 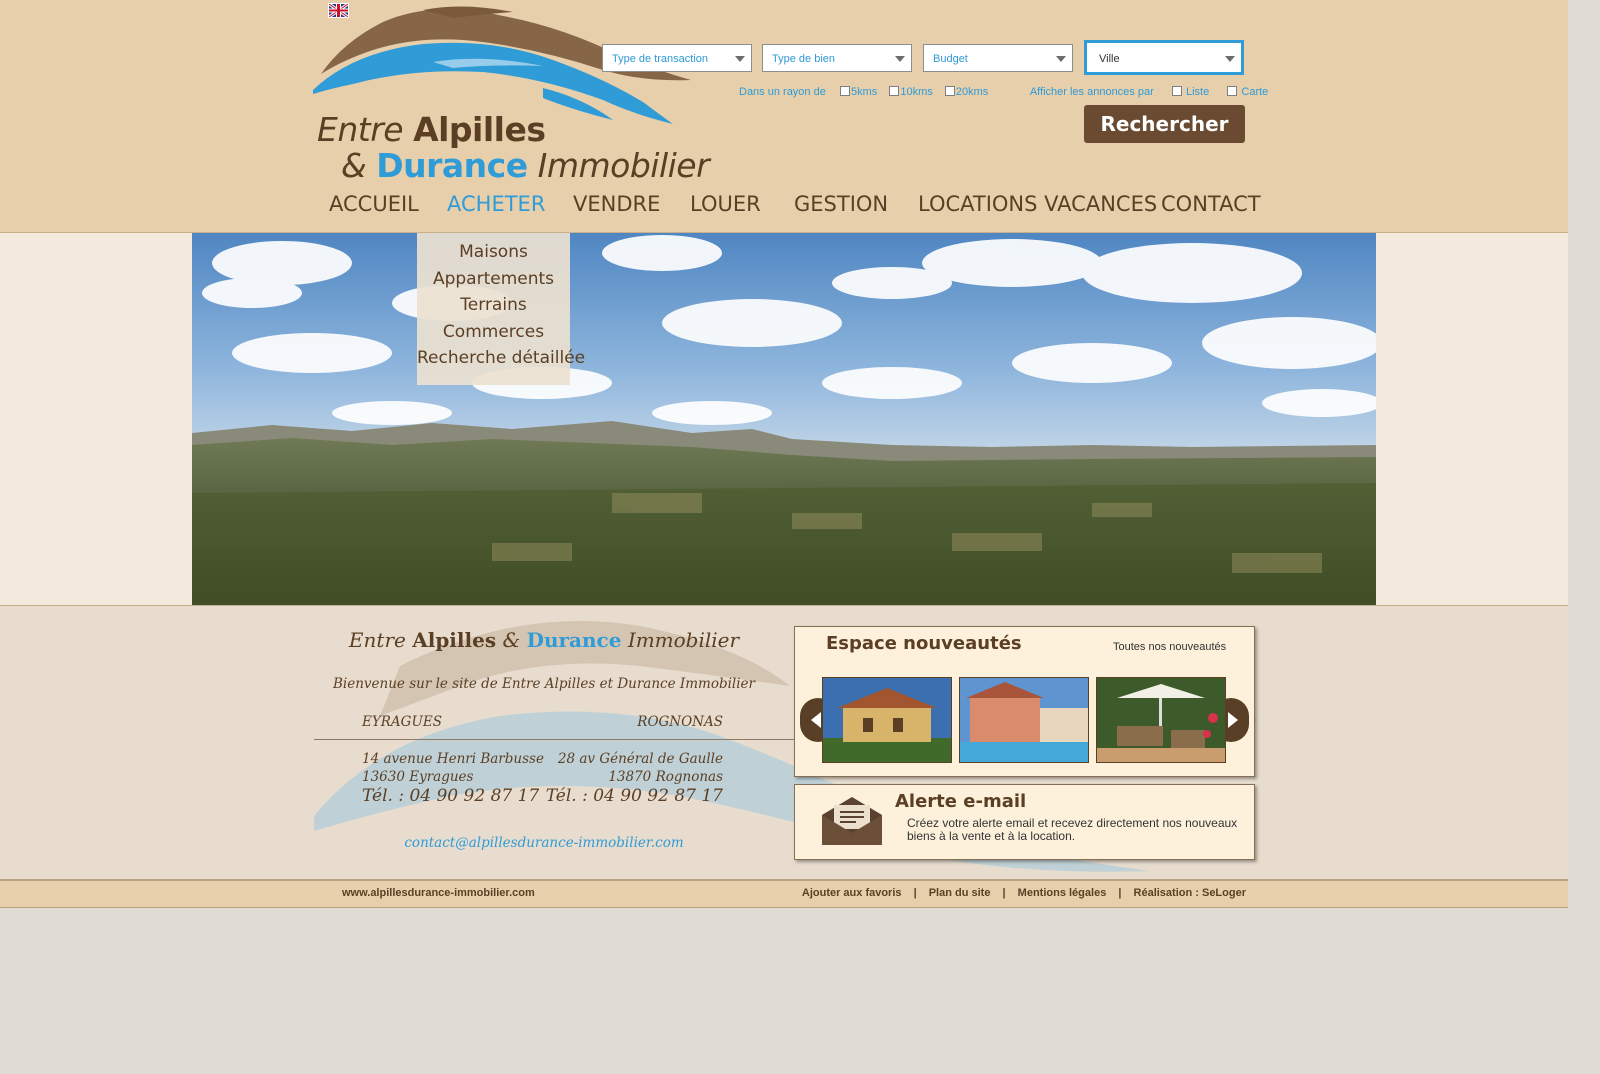 What do you see at coordinates (852, 821) in the screenshot?
I see `envelope-icon` at bounding box center [852, 821].